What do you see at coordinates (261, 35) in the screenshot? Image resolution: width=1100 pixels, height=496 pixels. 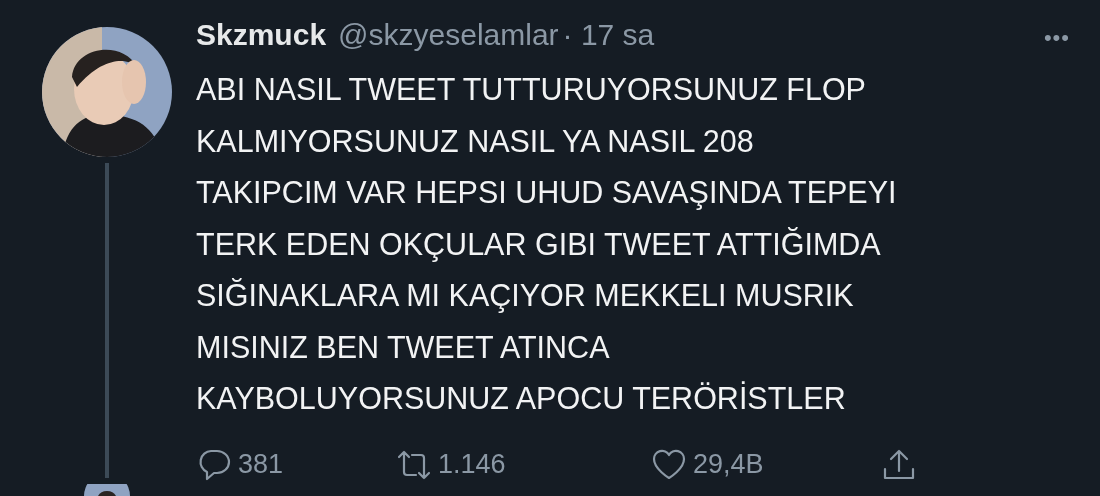 I see `user-name: Skzmuck` at bounding box center [261, 35].